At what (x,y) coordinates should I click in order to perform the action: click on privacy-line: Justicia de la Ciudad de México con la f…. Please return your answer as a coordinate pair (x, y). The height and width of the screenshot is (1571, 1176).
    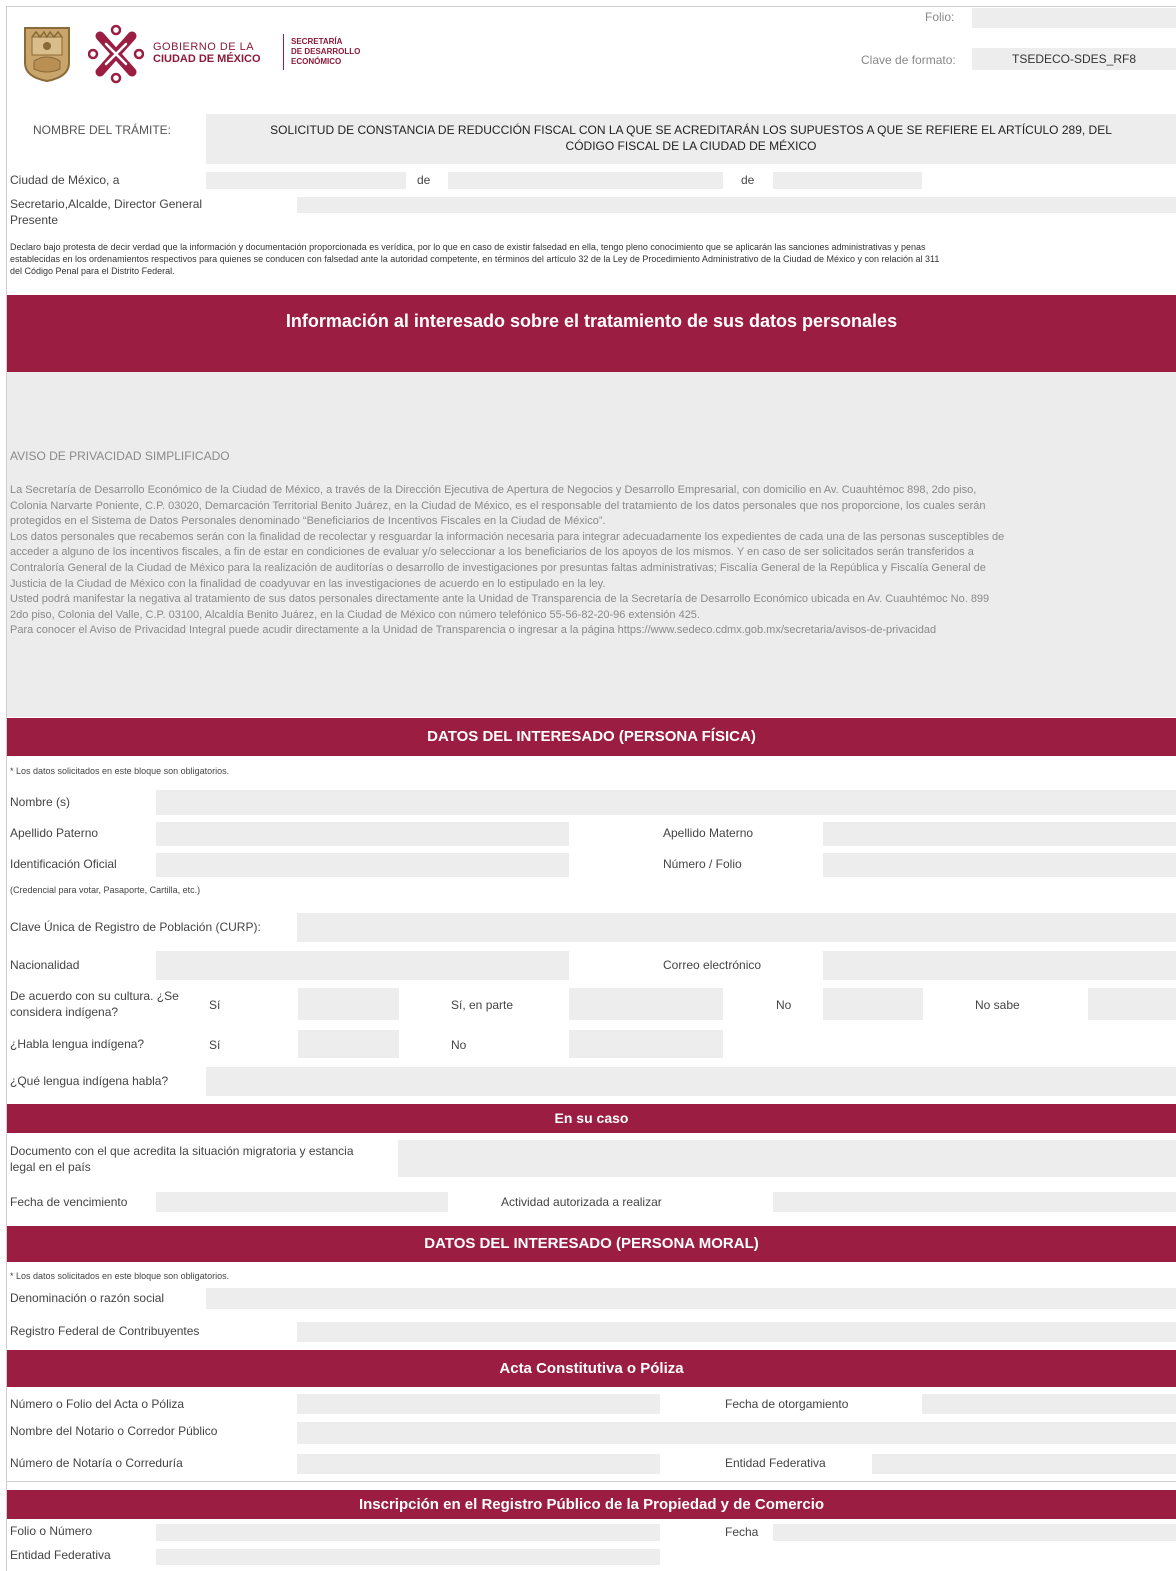
    Looking at the image, I should click on (308, 583).